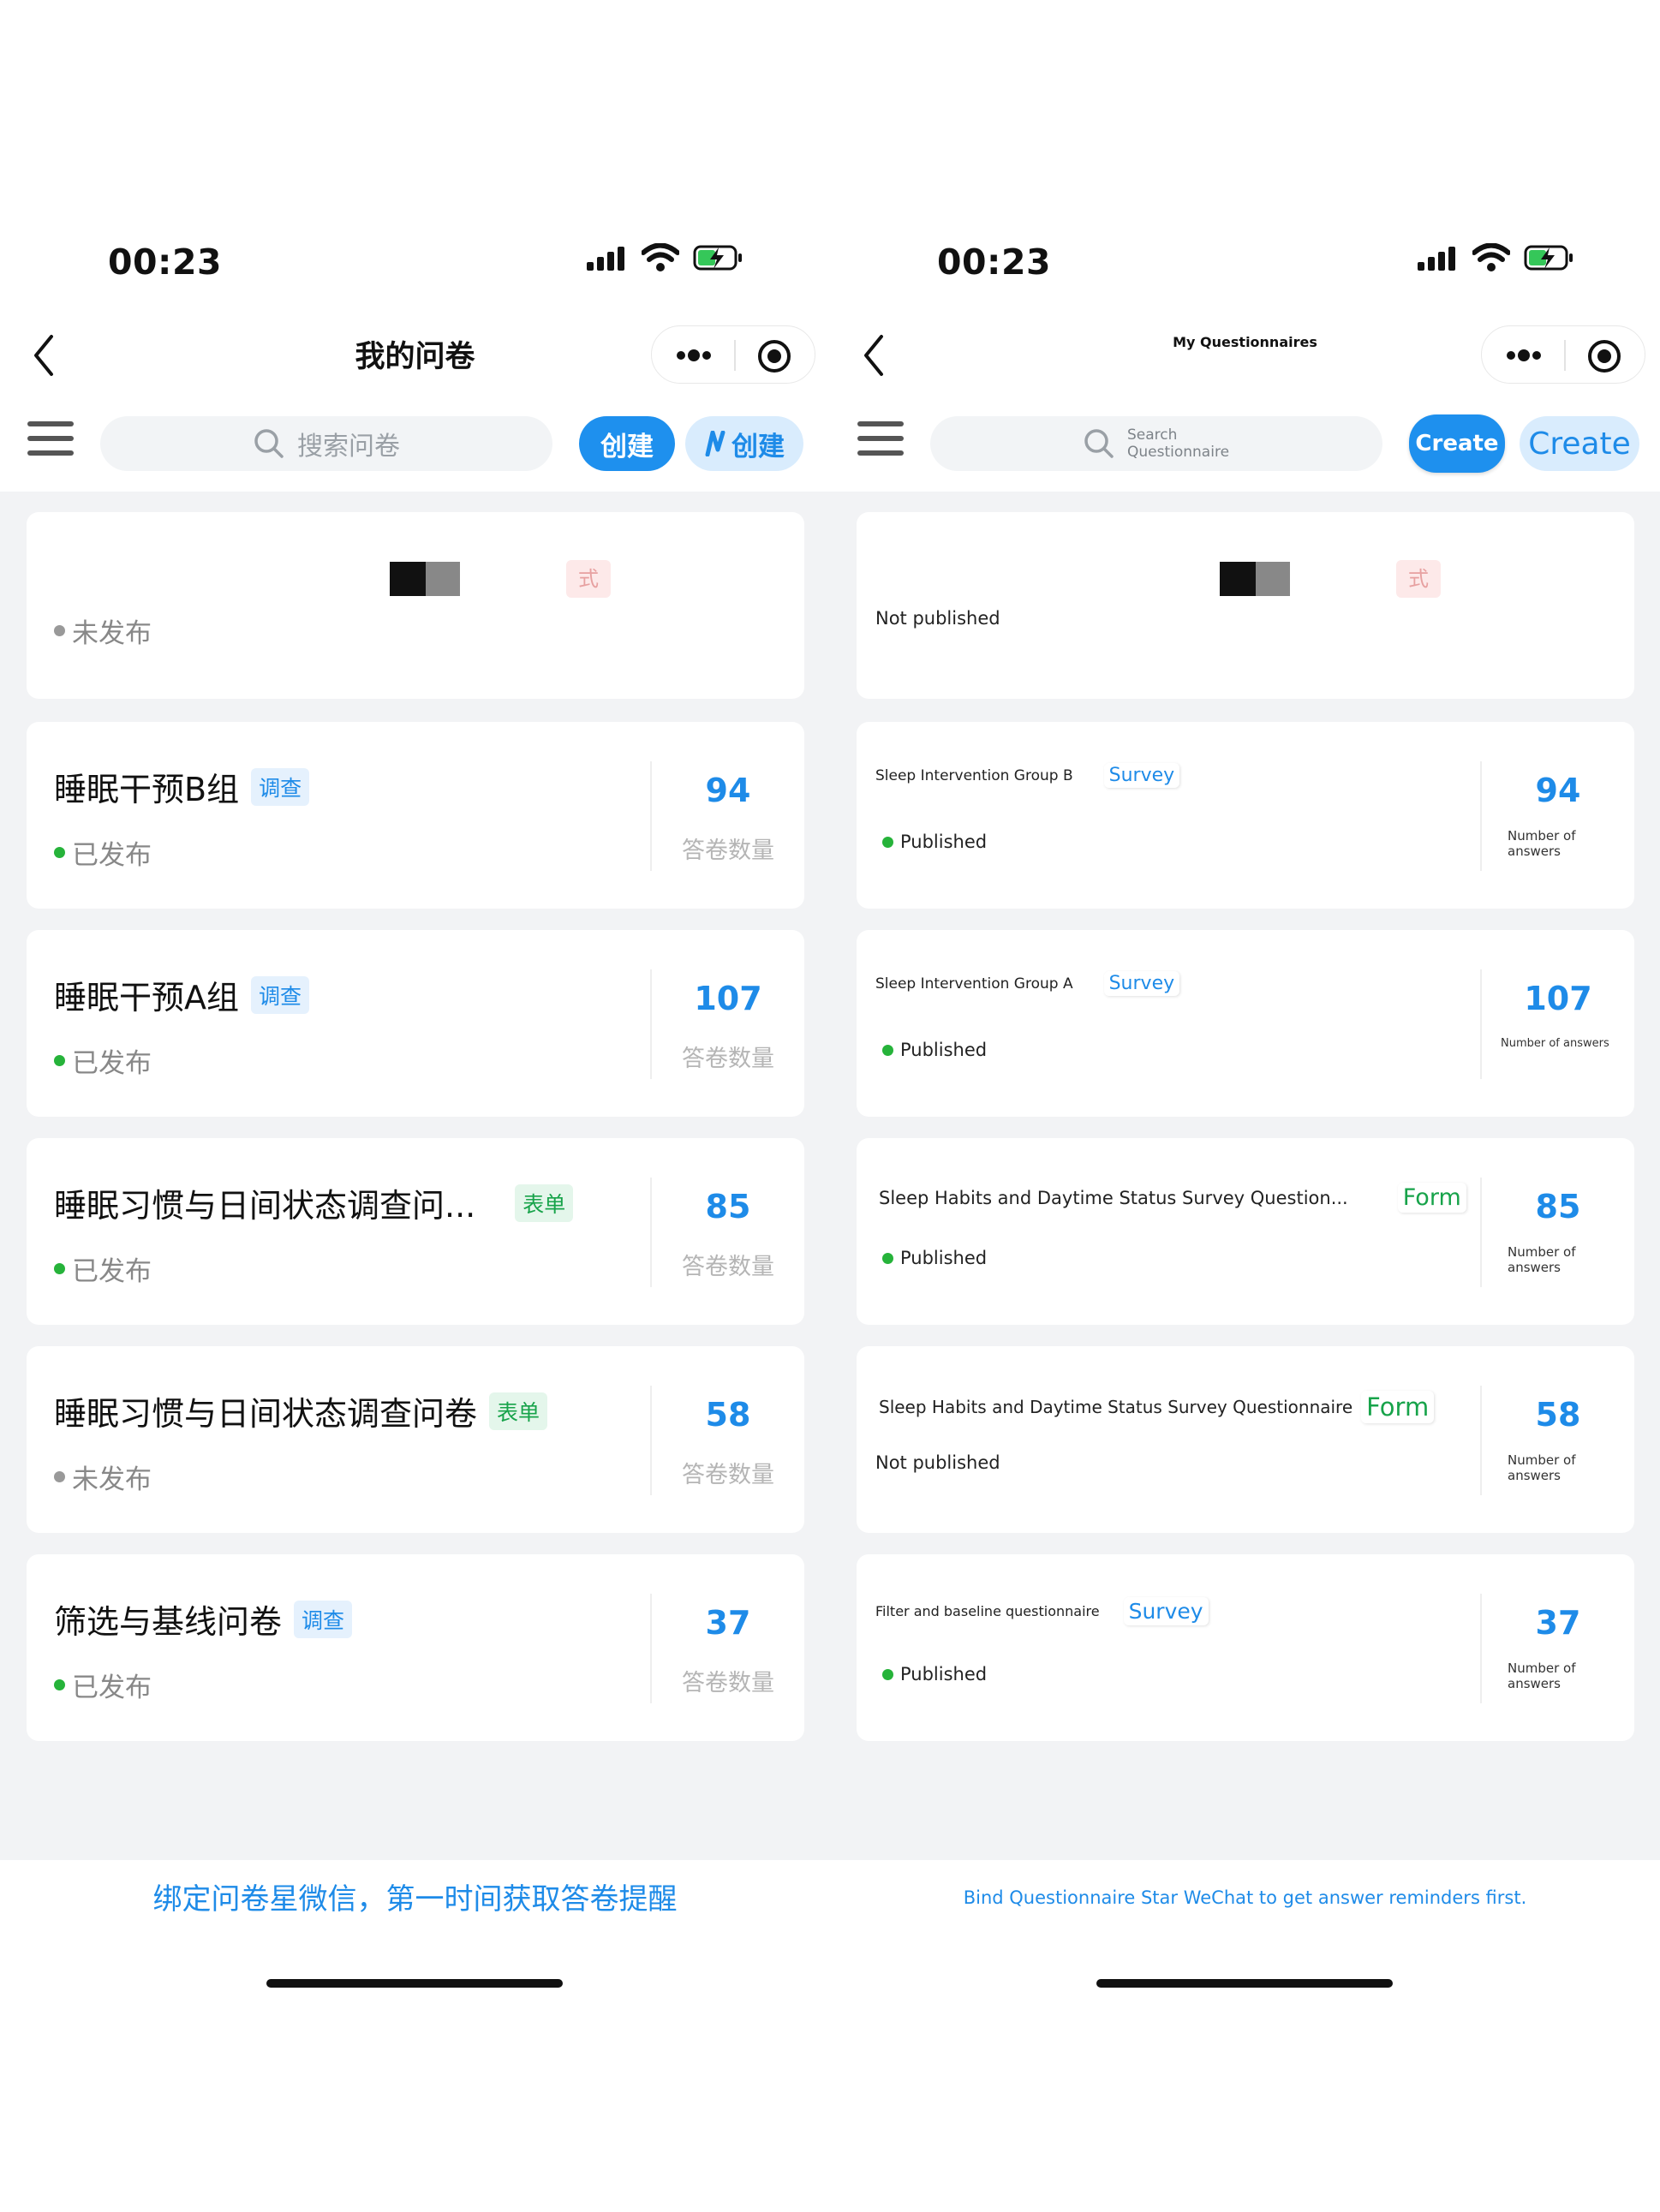 Image resolution: width=1660 pixels, height=2212 pixels. Describe the element at coordinates (415, 815) in the screenshot. I see `questionnaire-card: 睡眠干预B组 调查 已发布 94 答卷数量` at that location.